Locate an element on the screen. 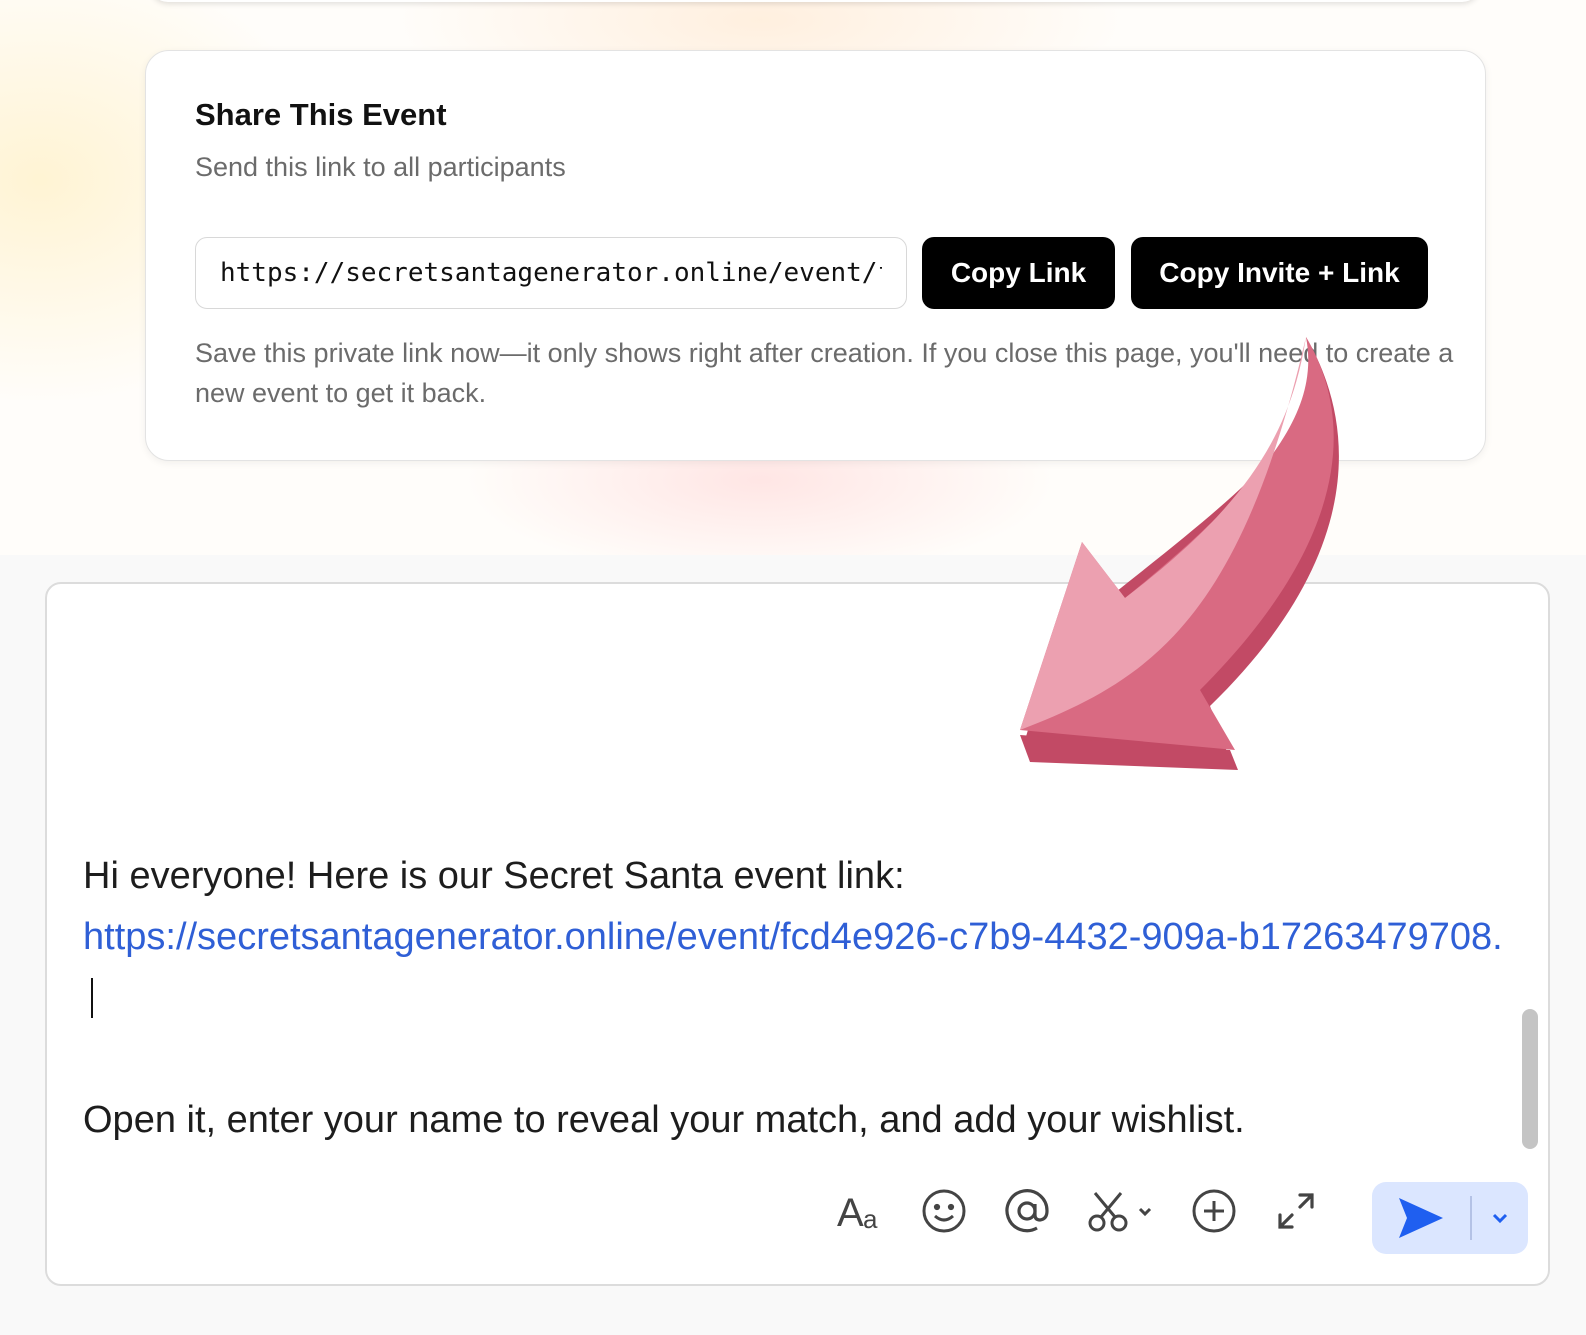 This screenshot has height=1335, width=1586. share-subtitle: Send this link to all participants is located at coordinates (380, 167).